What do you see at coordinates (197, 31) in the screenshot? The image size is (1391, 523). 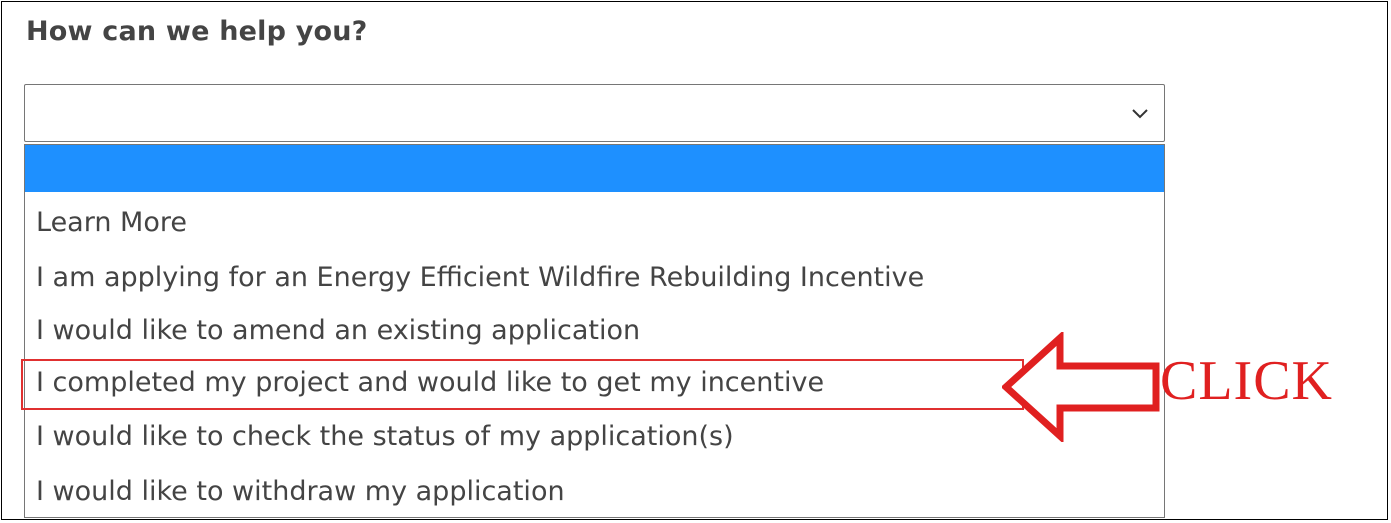 I see `form-question-label: How can we help you?` at bounding box center [197, 31].